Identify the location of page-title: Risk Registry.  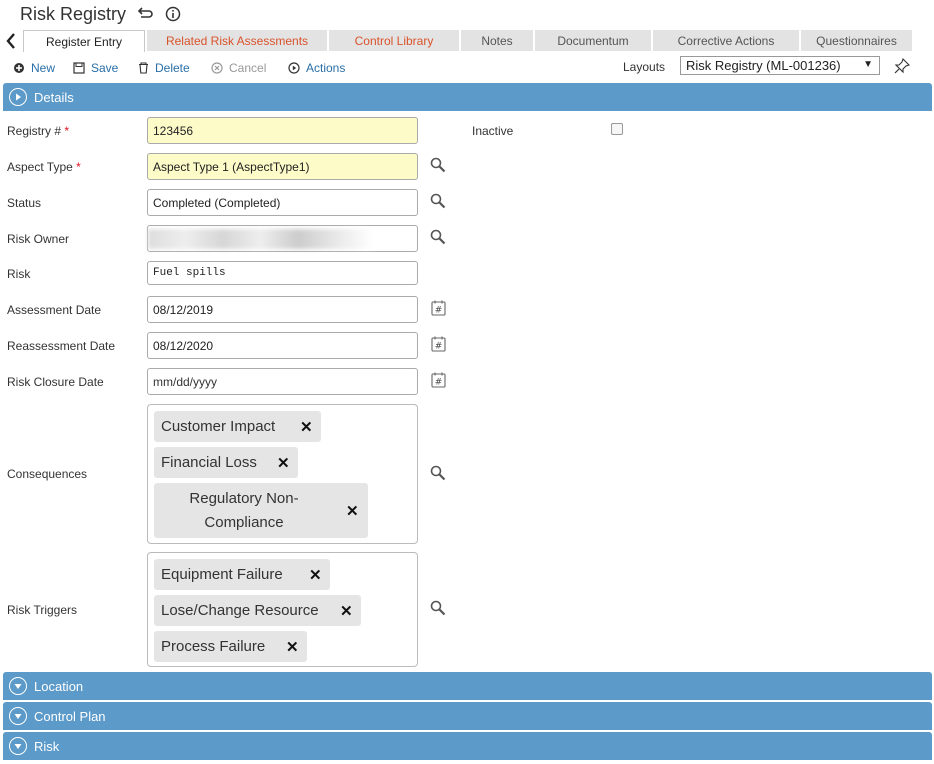
(73, 13).